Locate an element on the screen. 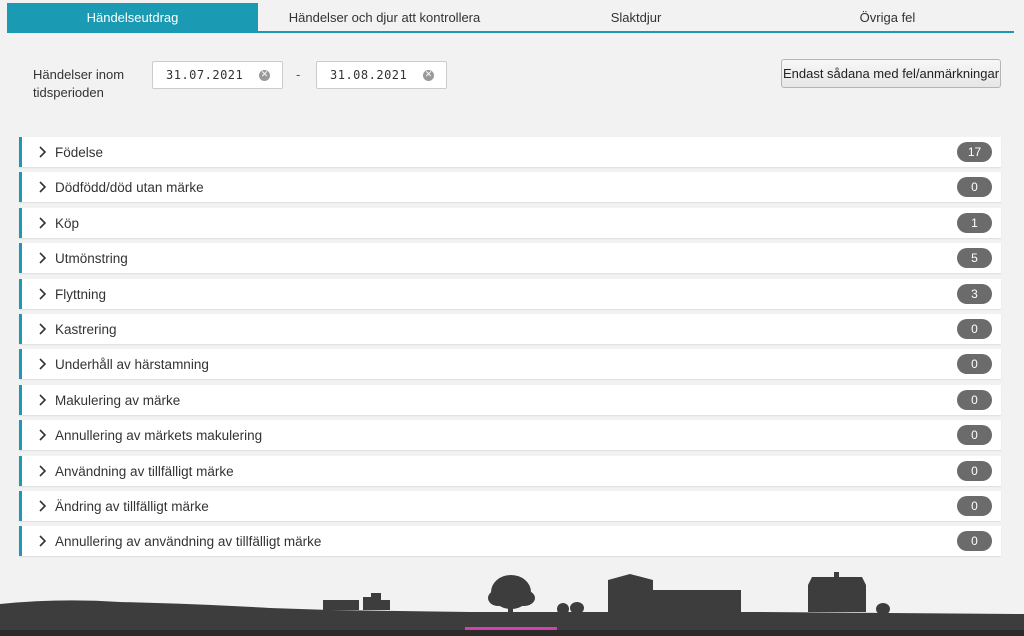 The height and width of the screenshot is (636, 1024). farm-silhouette-illustration is located at coordinates (512, 604).